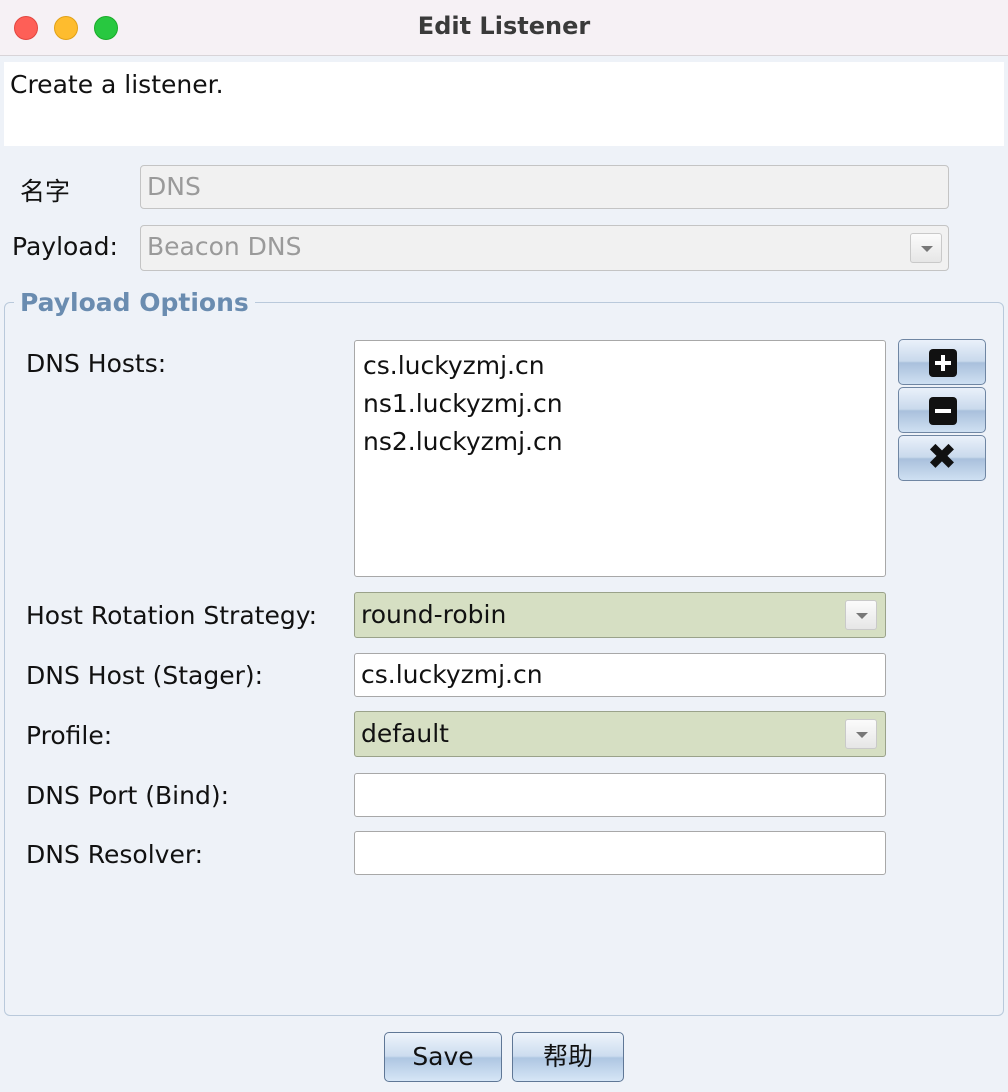 The image size is (1008, 1092). I want to click on dns-resolver-label: DNS Resolver:, so click(115, 854).